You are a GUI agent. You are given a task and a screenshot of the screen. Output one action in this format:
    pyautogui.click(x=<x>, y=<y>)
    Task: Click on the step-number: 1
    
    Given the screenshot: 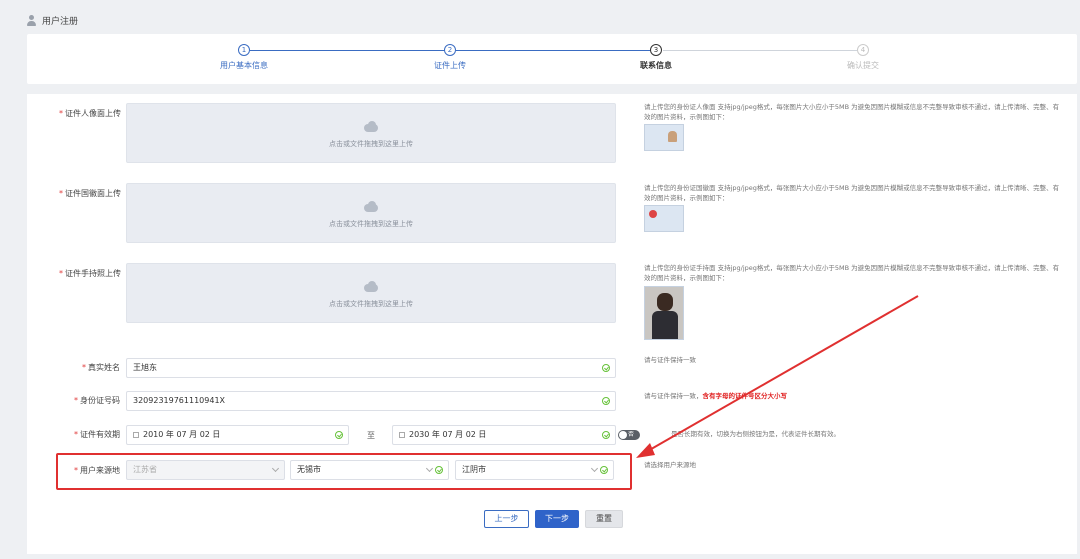 What is the action you would take?
    pyautogui.click(x=244, y=50)
    